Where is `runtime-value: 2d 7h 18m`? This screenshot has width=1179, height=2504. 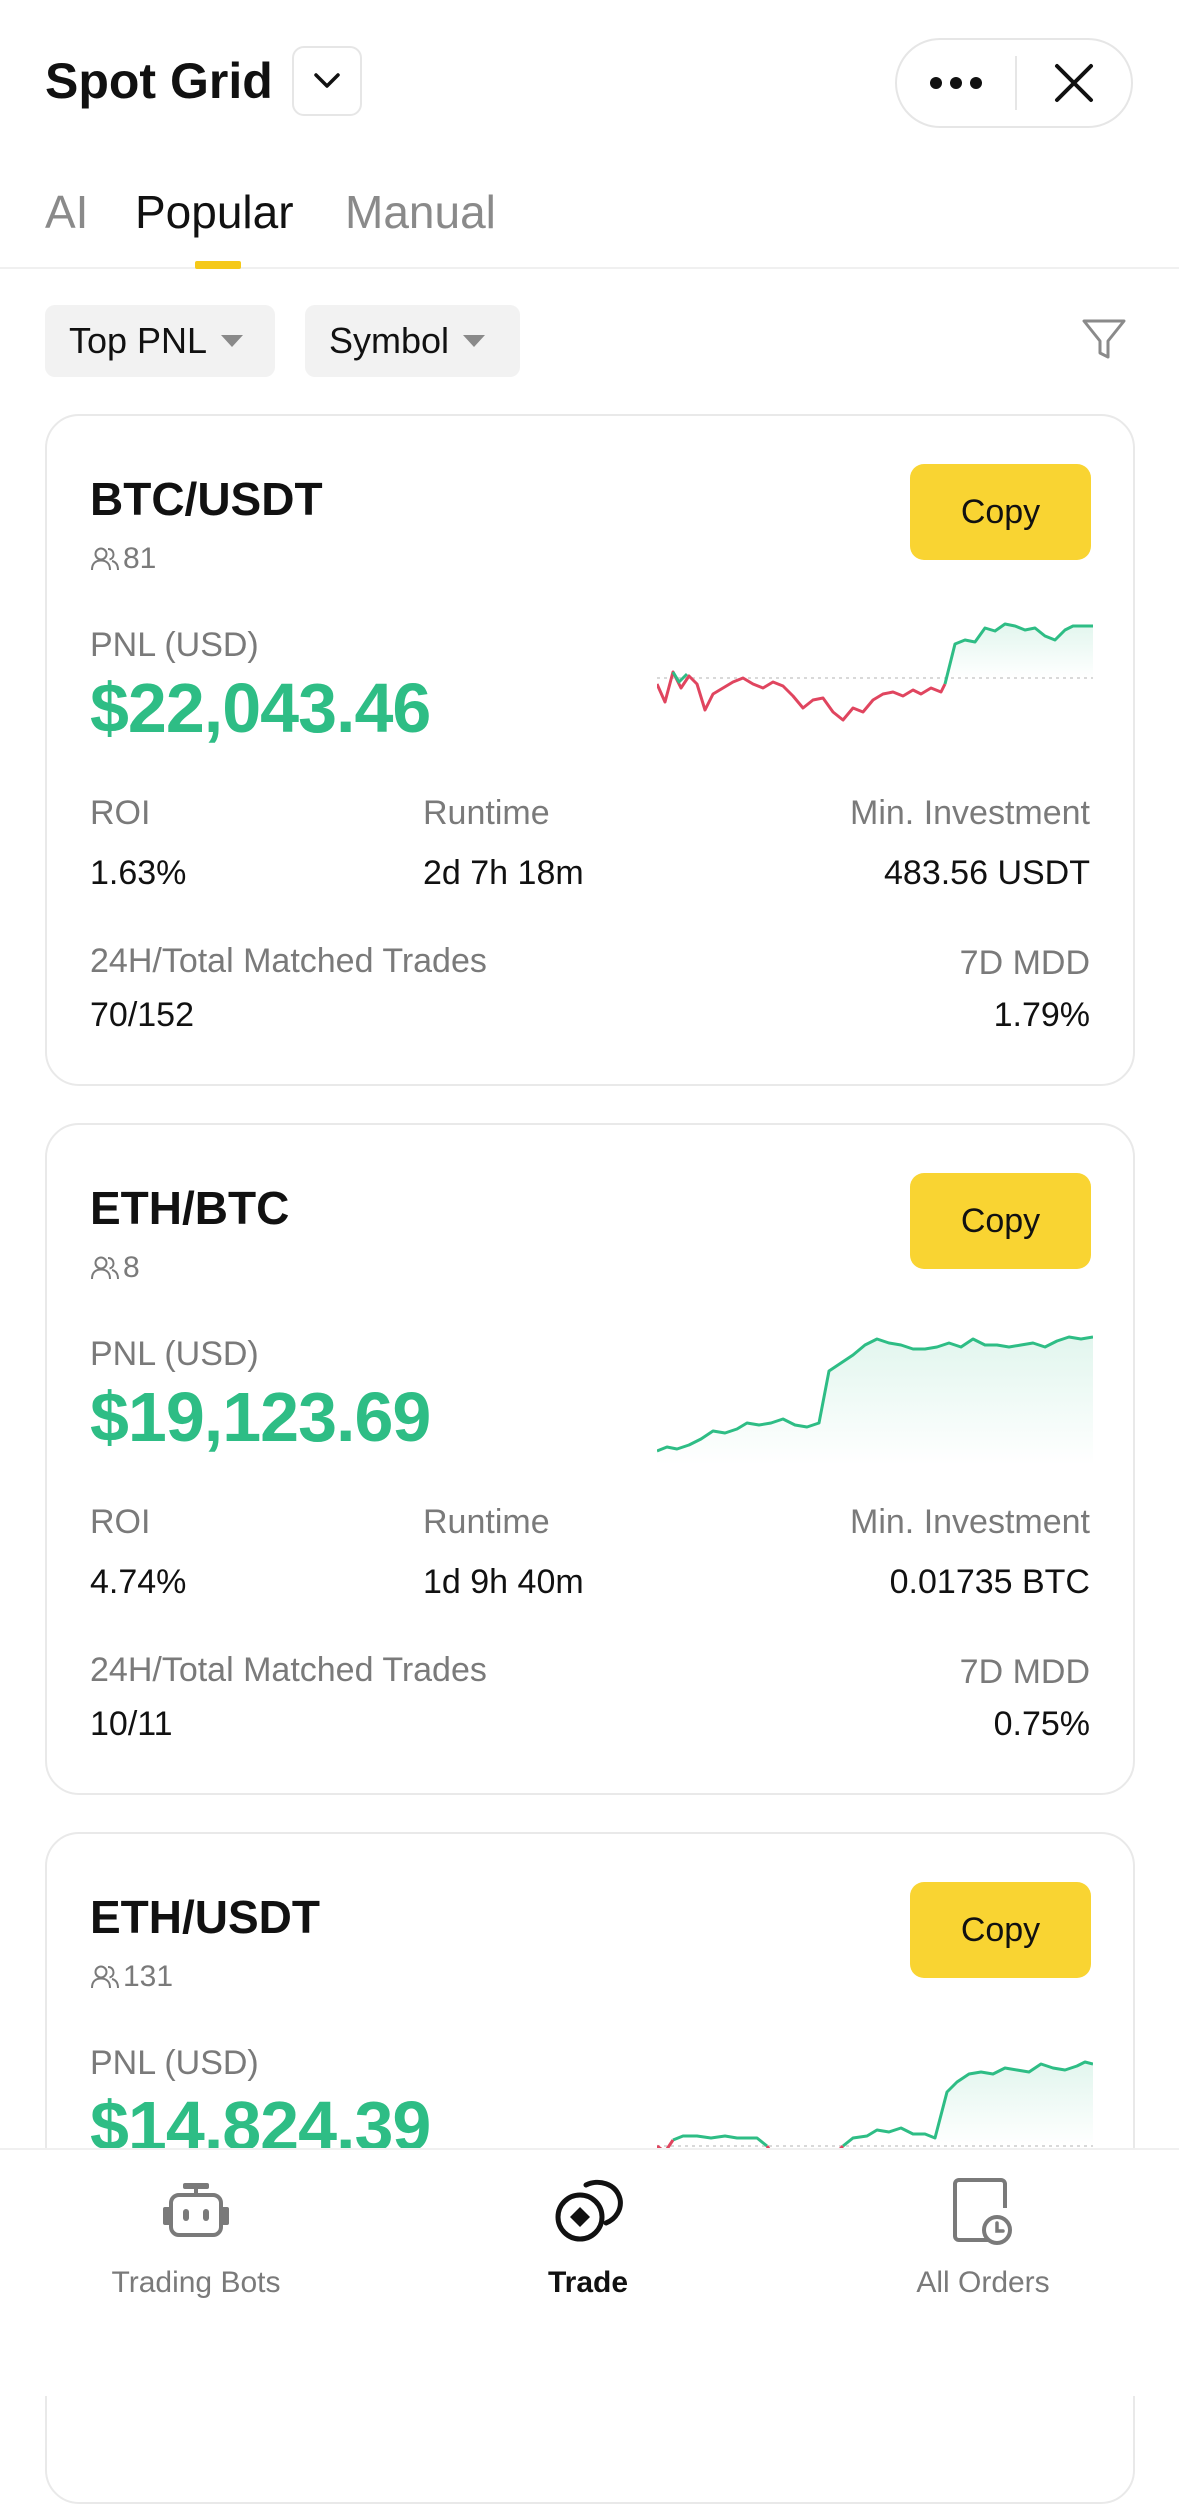
runtime-value: 2d 7h 18m is located at coordinates (503, 873).